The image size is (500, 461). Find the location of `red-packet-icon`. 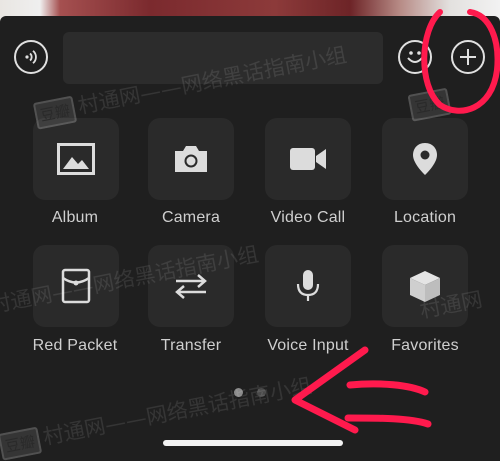

red-packet-icon is located at coordinates (76, 286).